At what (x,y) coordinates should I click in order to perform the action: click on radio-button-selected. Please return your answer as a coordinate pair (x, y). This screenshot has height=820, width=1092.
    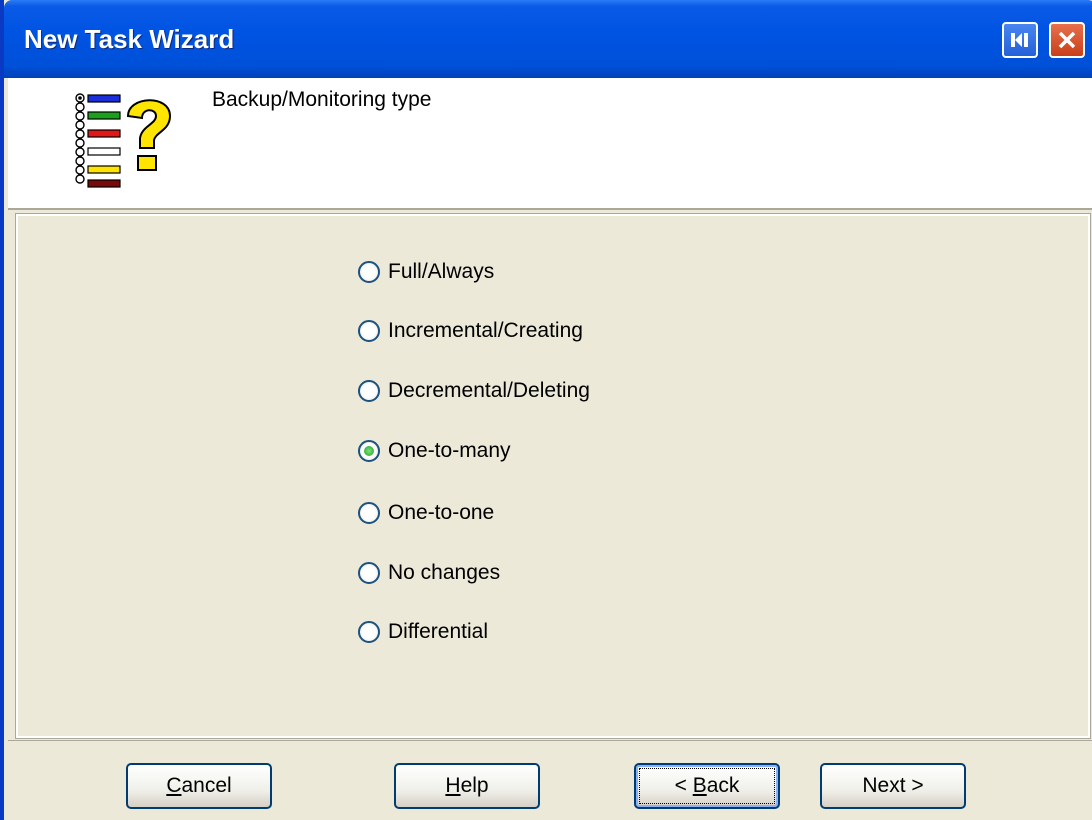
    Looking at the image, I should click on (369, 451).